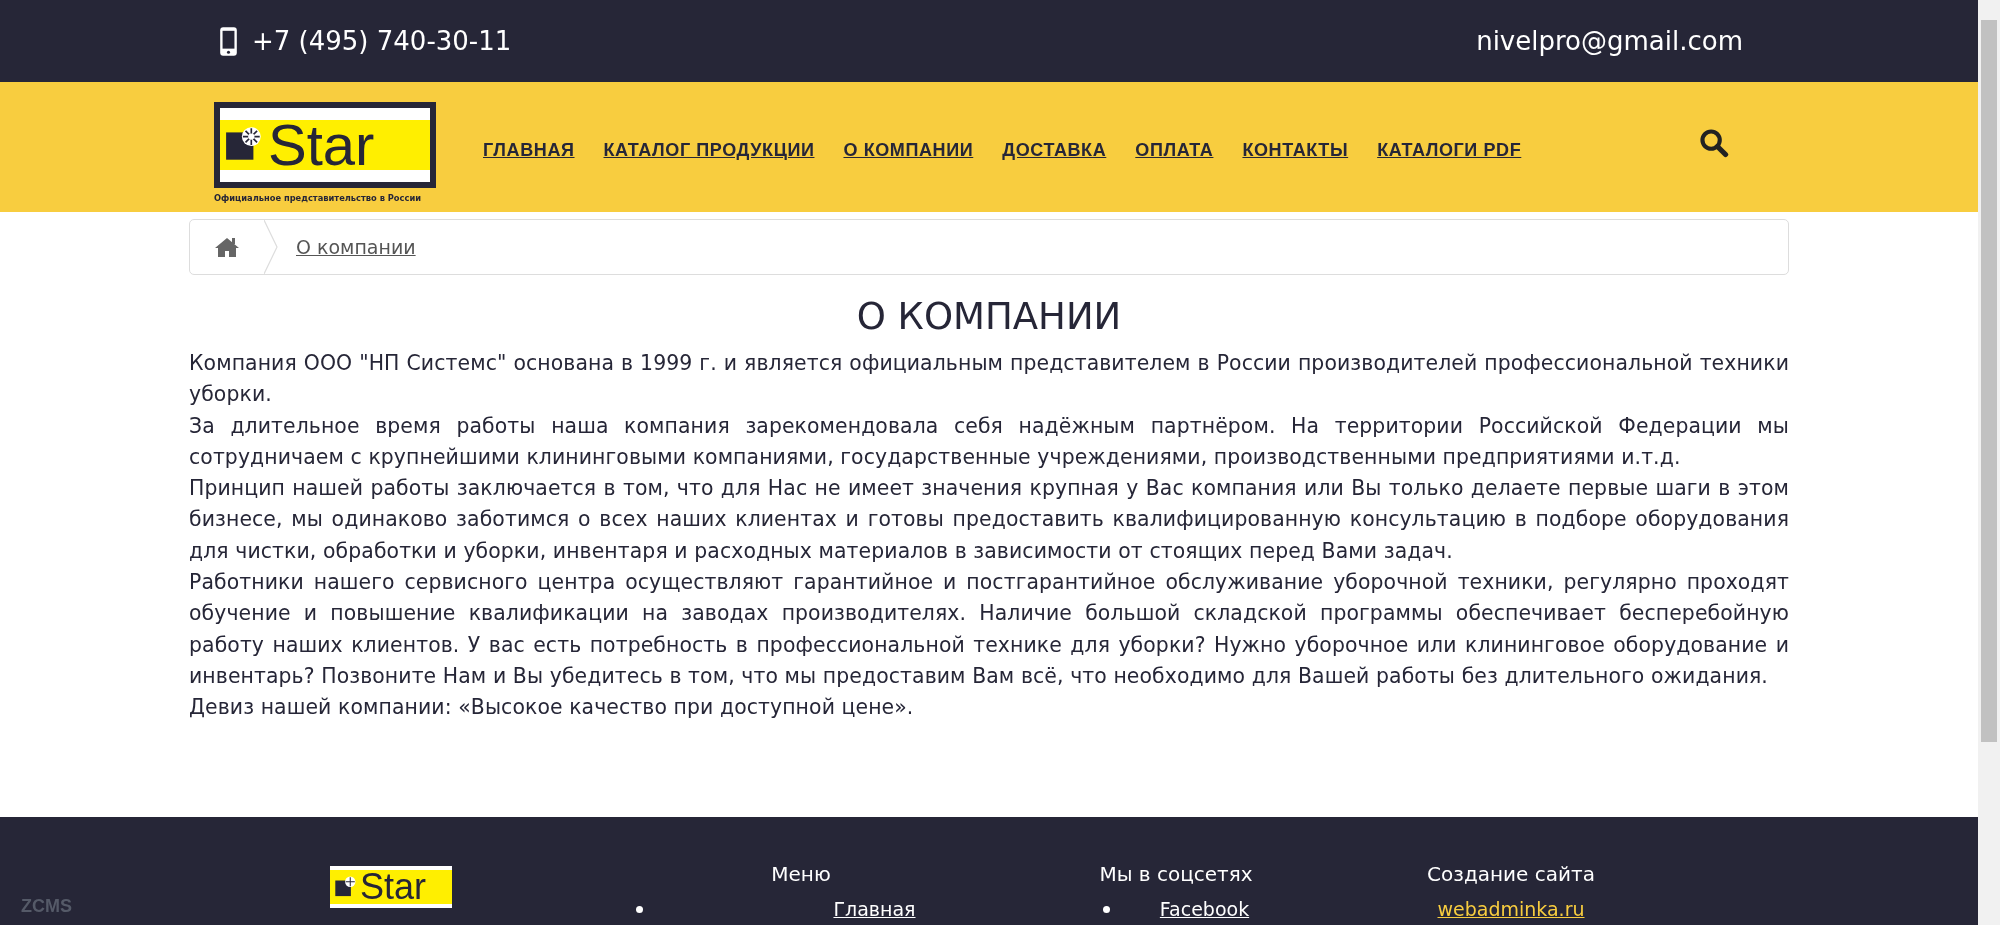 The height and width of the screenshot is (925, 2000). What do you see at coordinates (709, 150) in the screenshot?
I see `nav-link: КАТАЛОГ ПРОДУКЦИИ` at bounding box center [709, 150].